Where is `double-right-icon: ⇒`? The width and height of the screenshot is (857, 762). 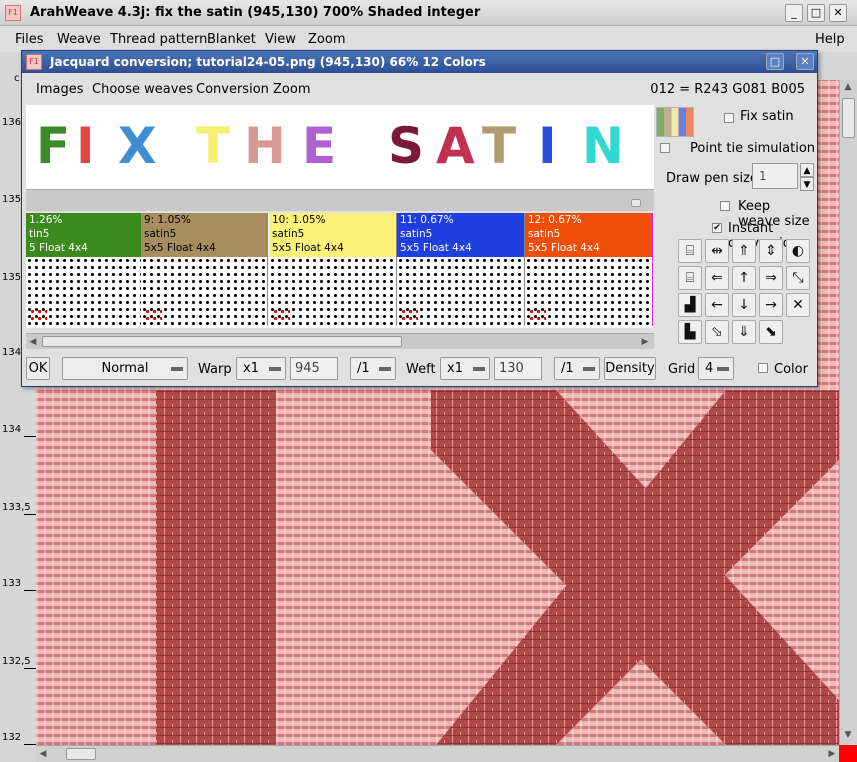 double-right-icon: ⇒ is located at coordinates (771, 278).